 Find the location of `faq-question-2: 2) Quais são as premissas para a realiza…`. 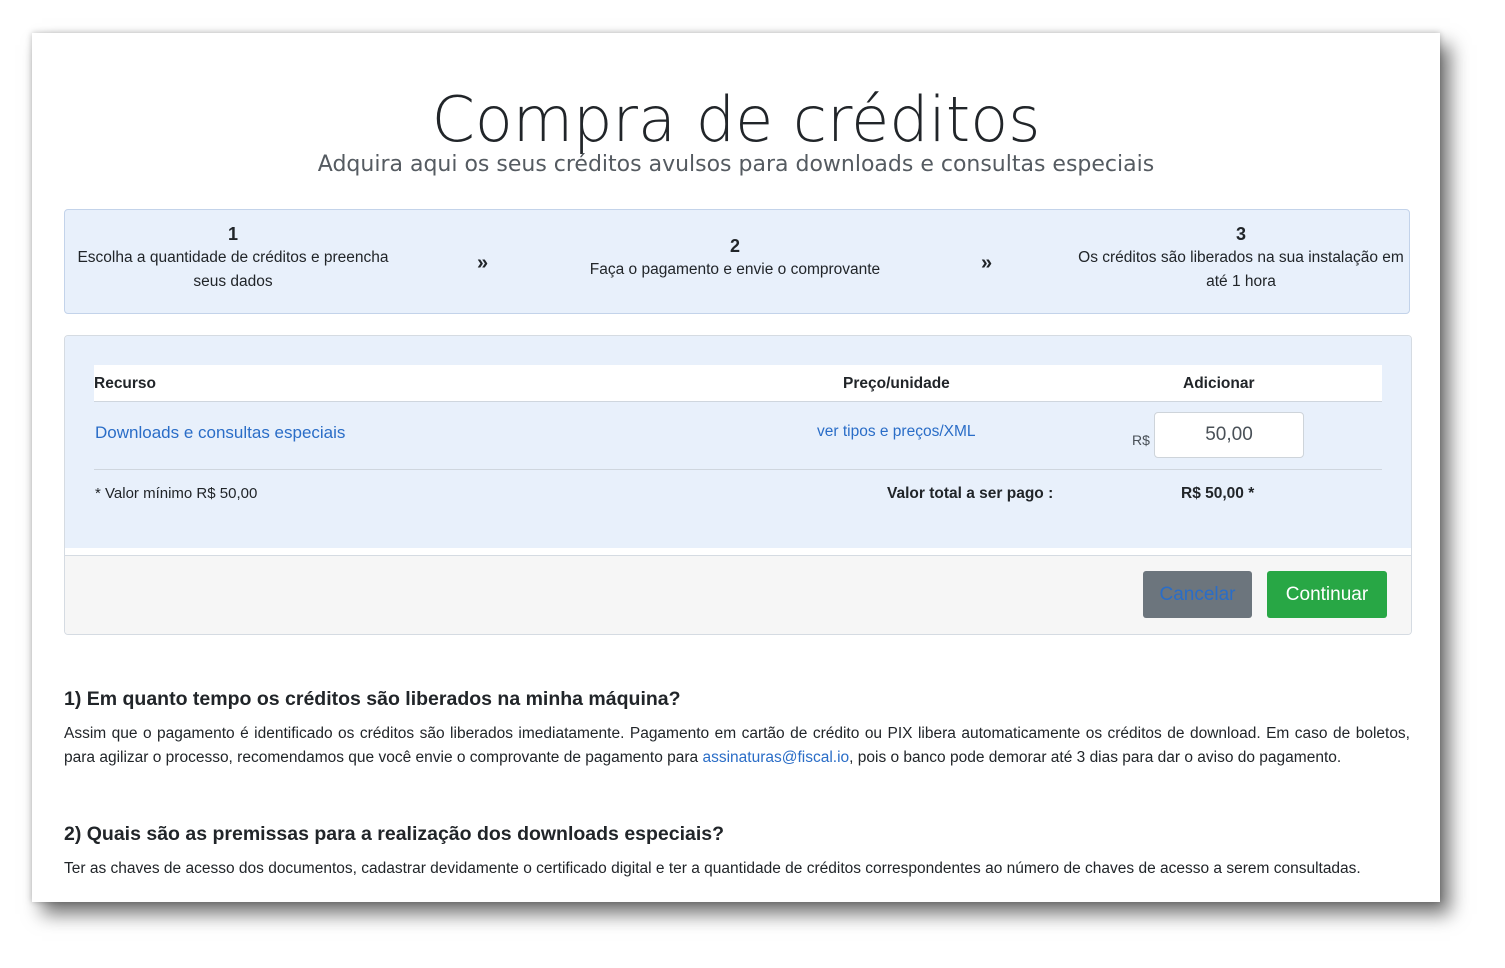

faq-question-2: 2) Quais são as premissas para a realiza… is located at coordinates (394, 834).